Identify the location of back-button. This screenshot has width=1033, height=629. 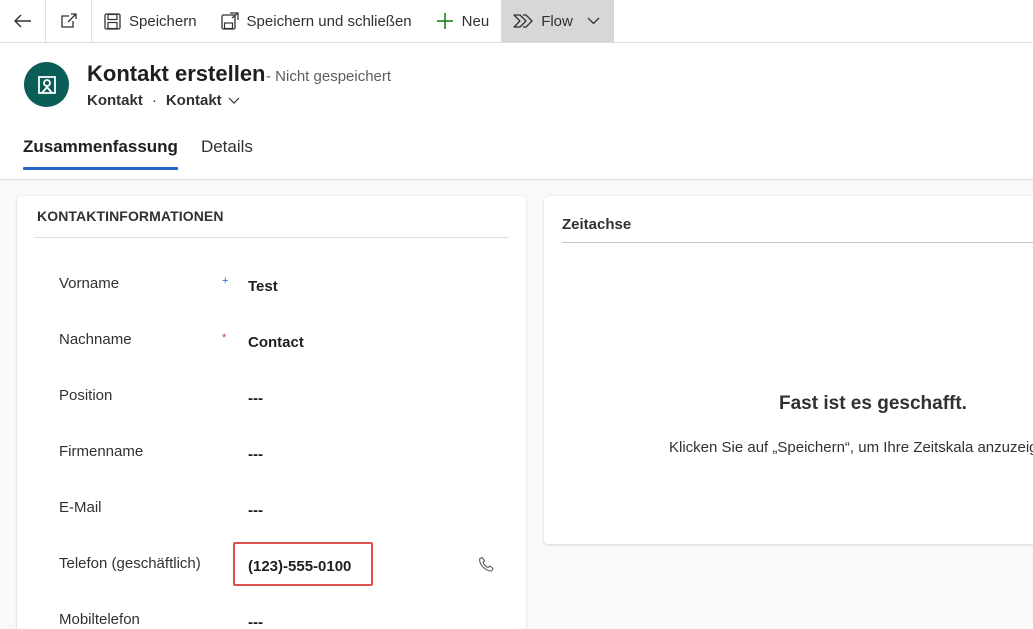
(23, 21).